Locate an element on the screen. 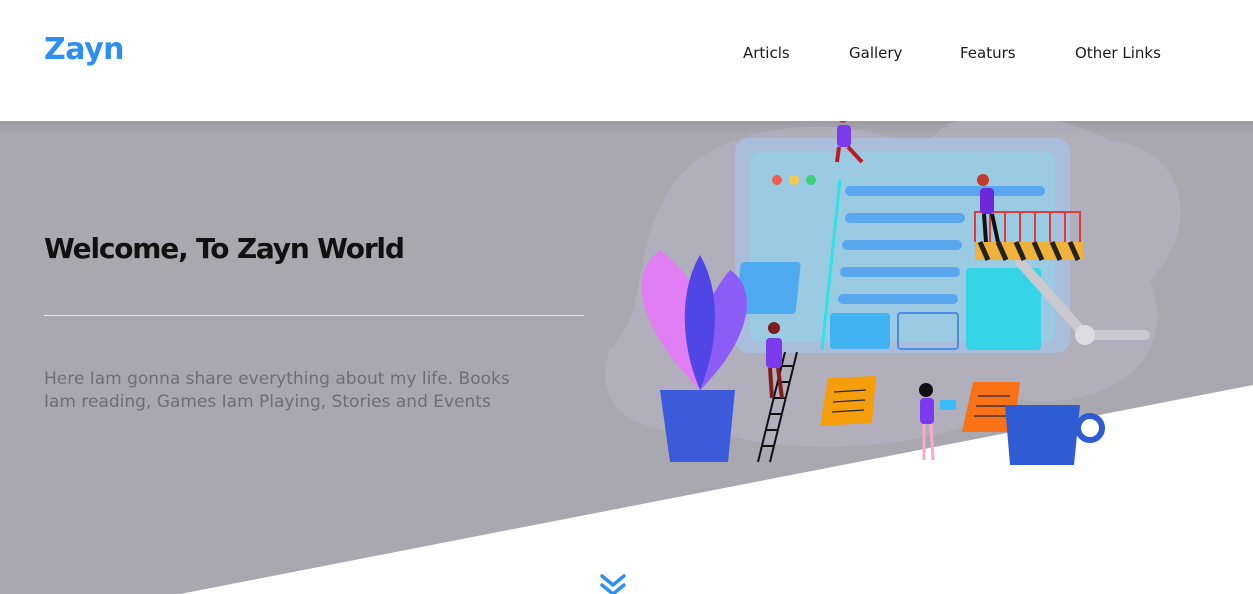 The width and height of the screenshot is (1253, 594). hero-divider is located at coordinates (314, 315).